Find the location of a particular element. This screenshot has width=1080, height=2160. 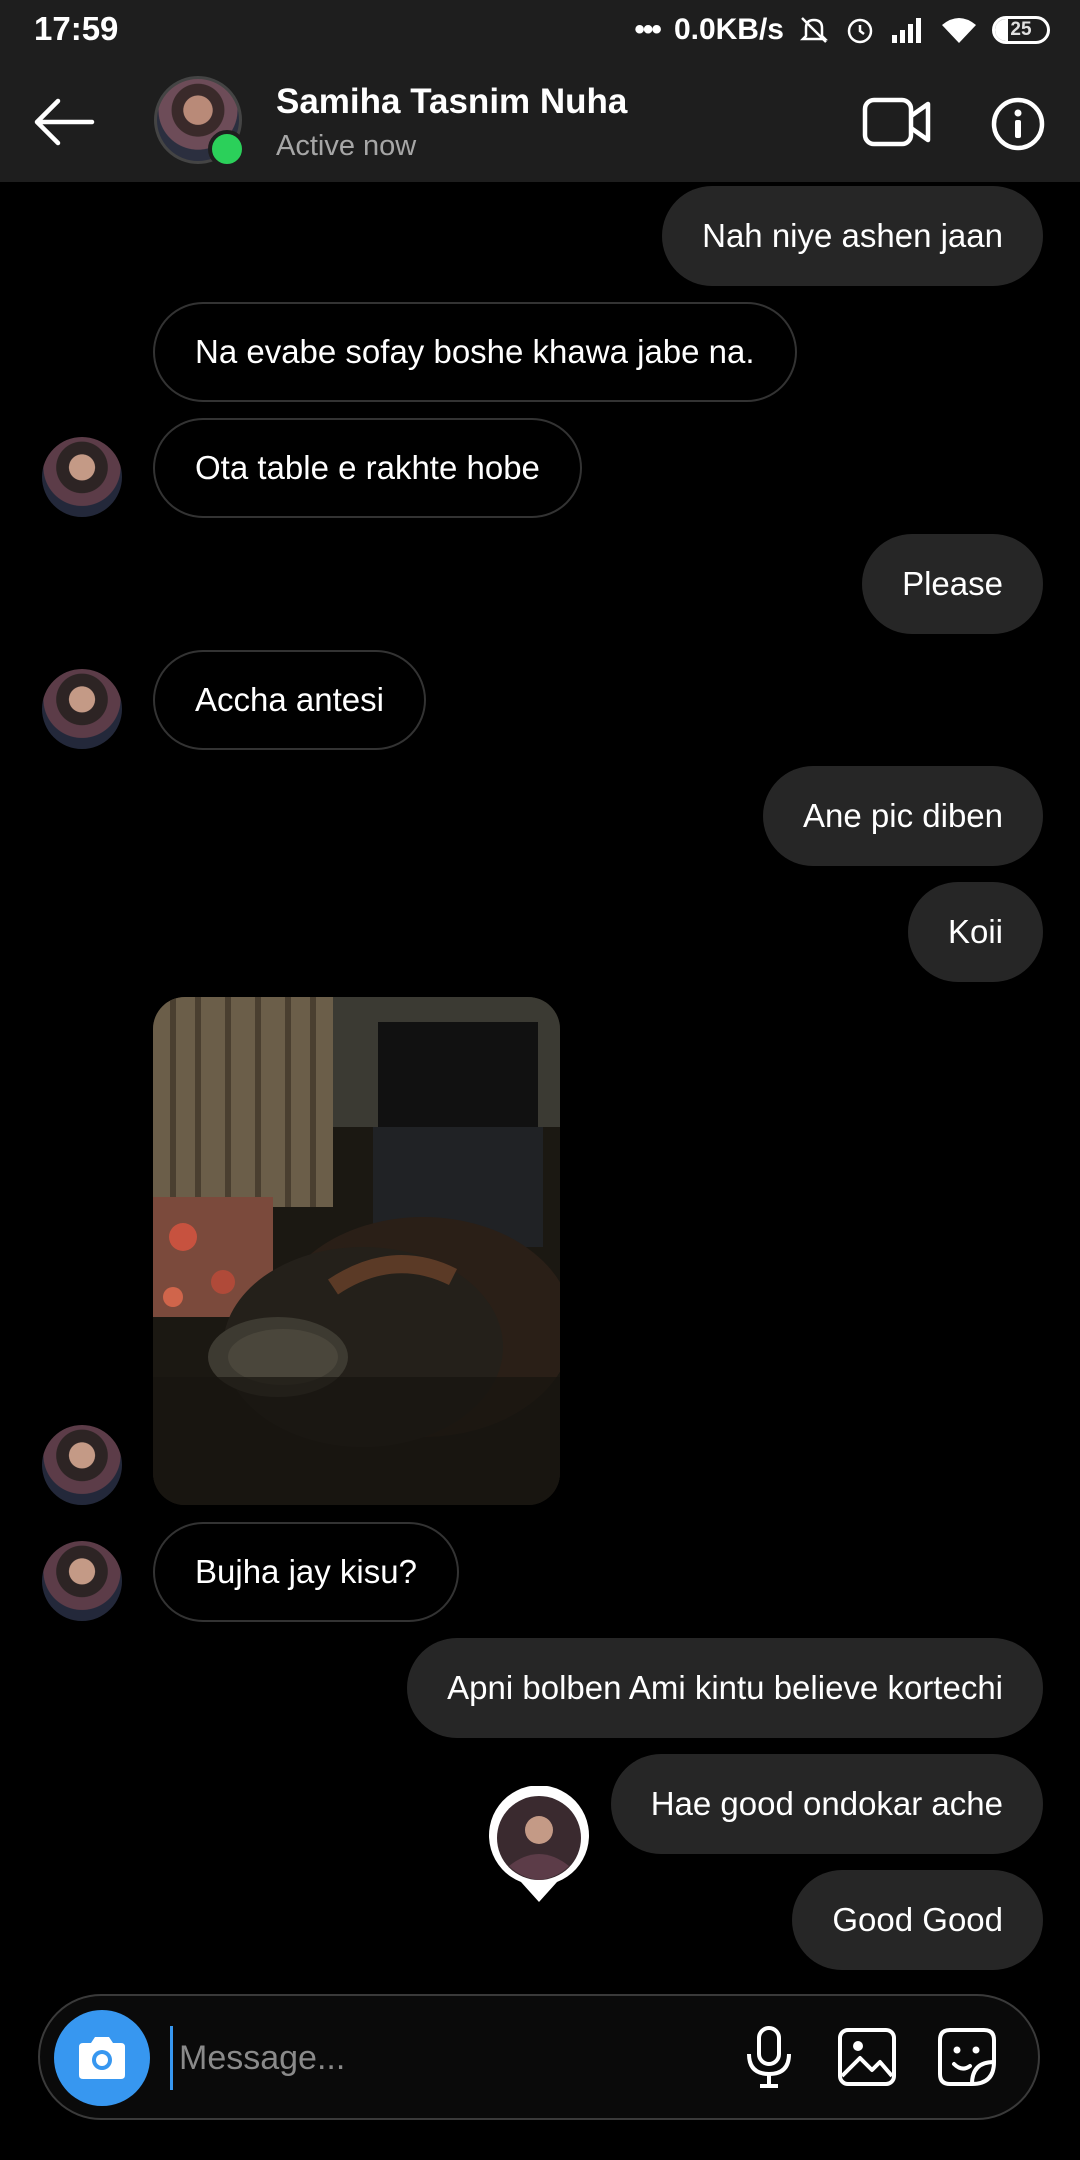

mute-icon is located at coordinates (814, 30).